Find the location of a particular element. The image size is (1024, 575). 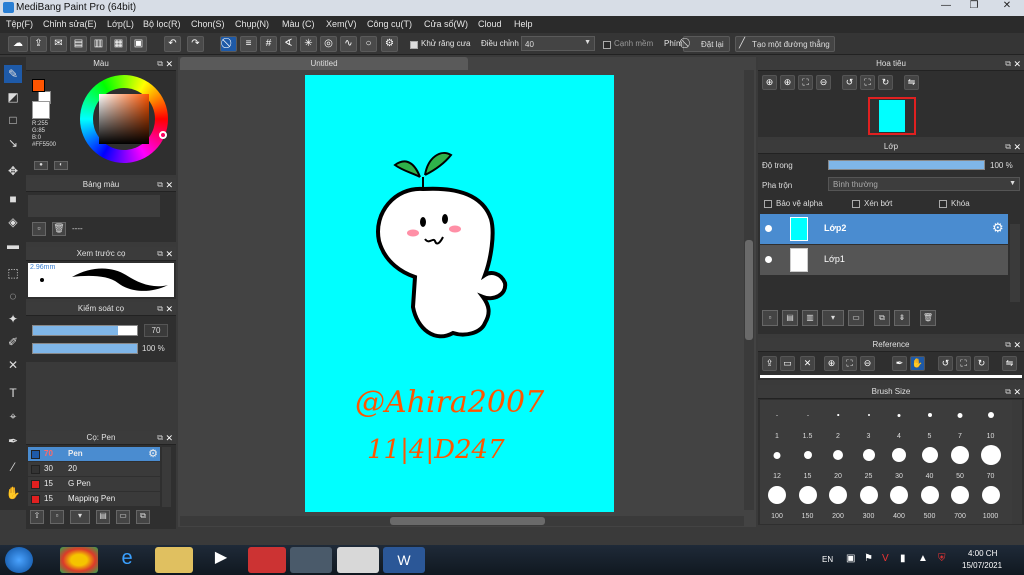

language-indicator: EN is located at coordinates (827, 559).